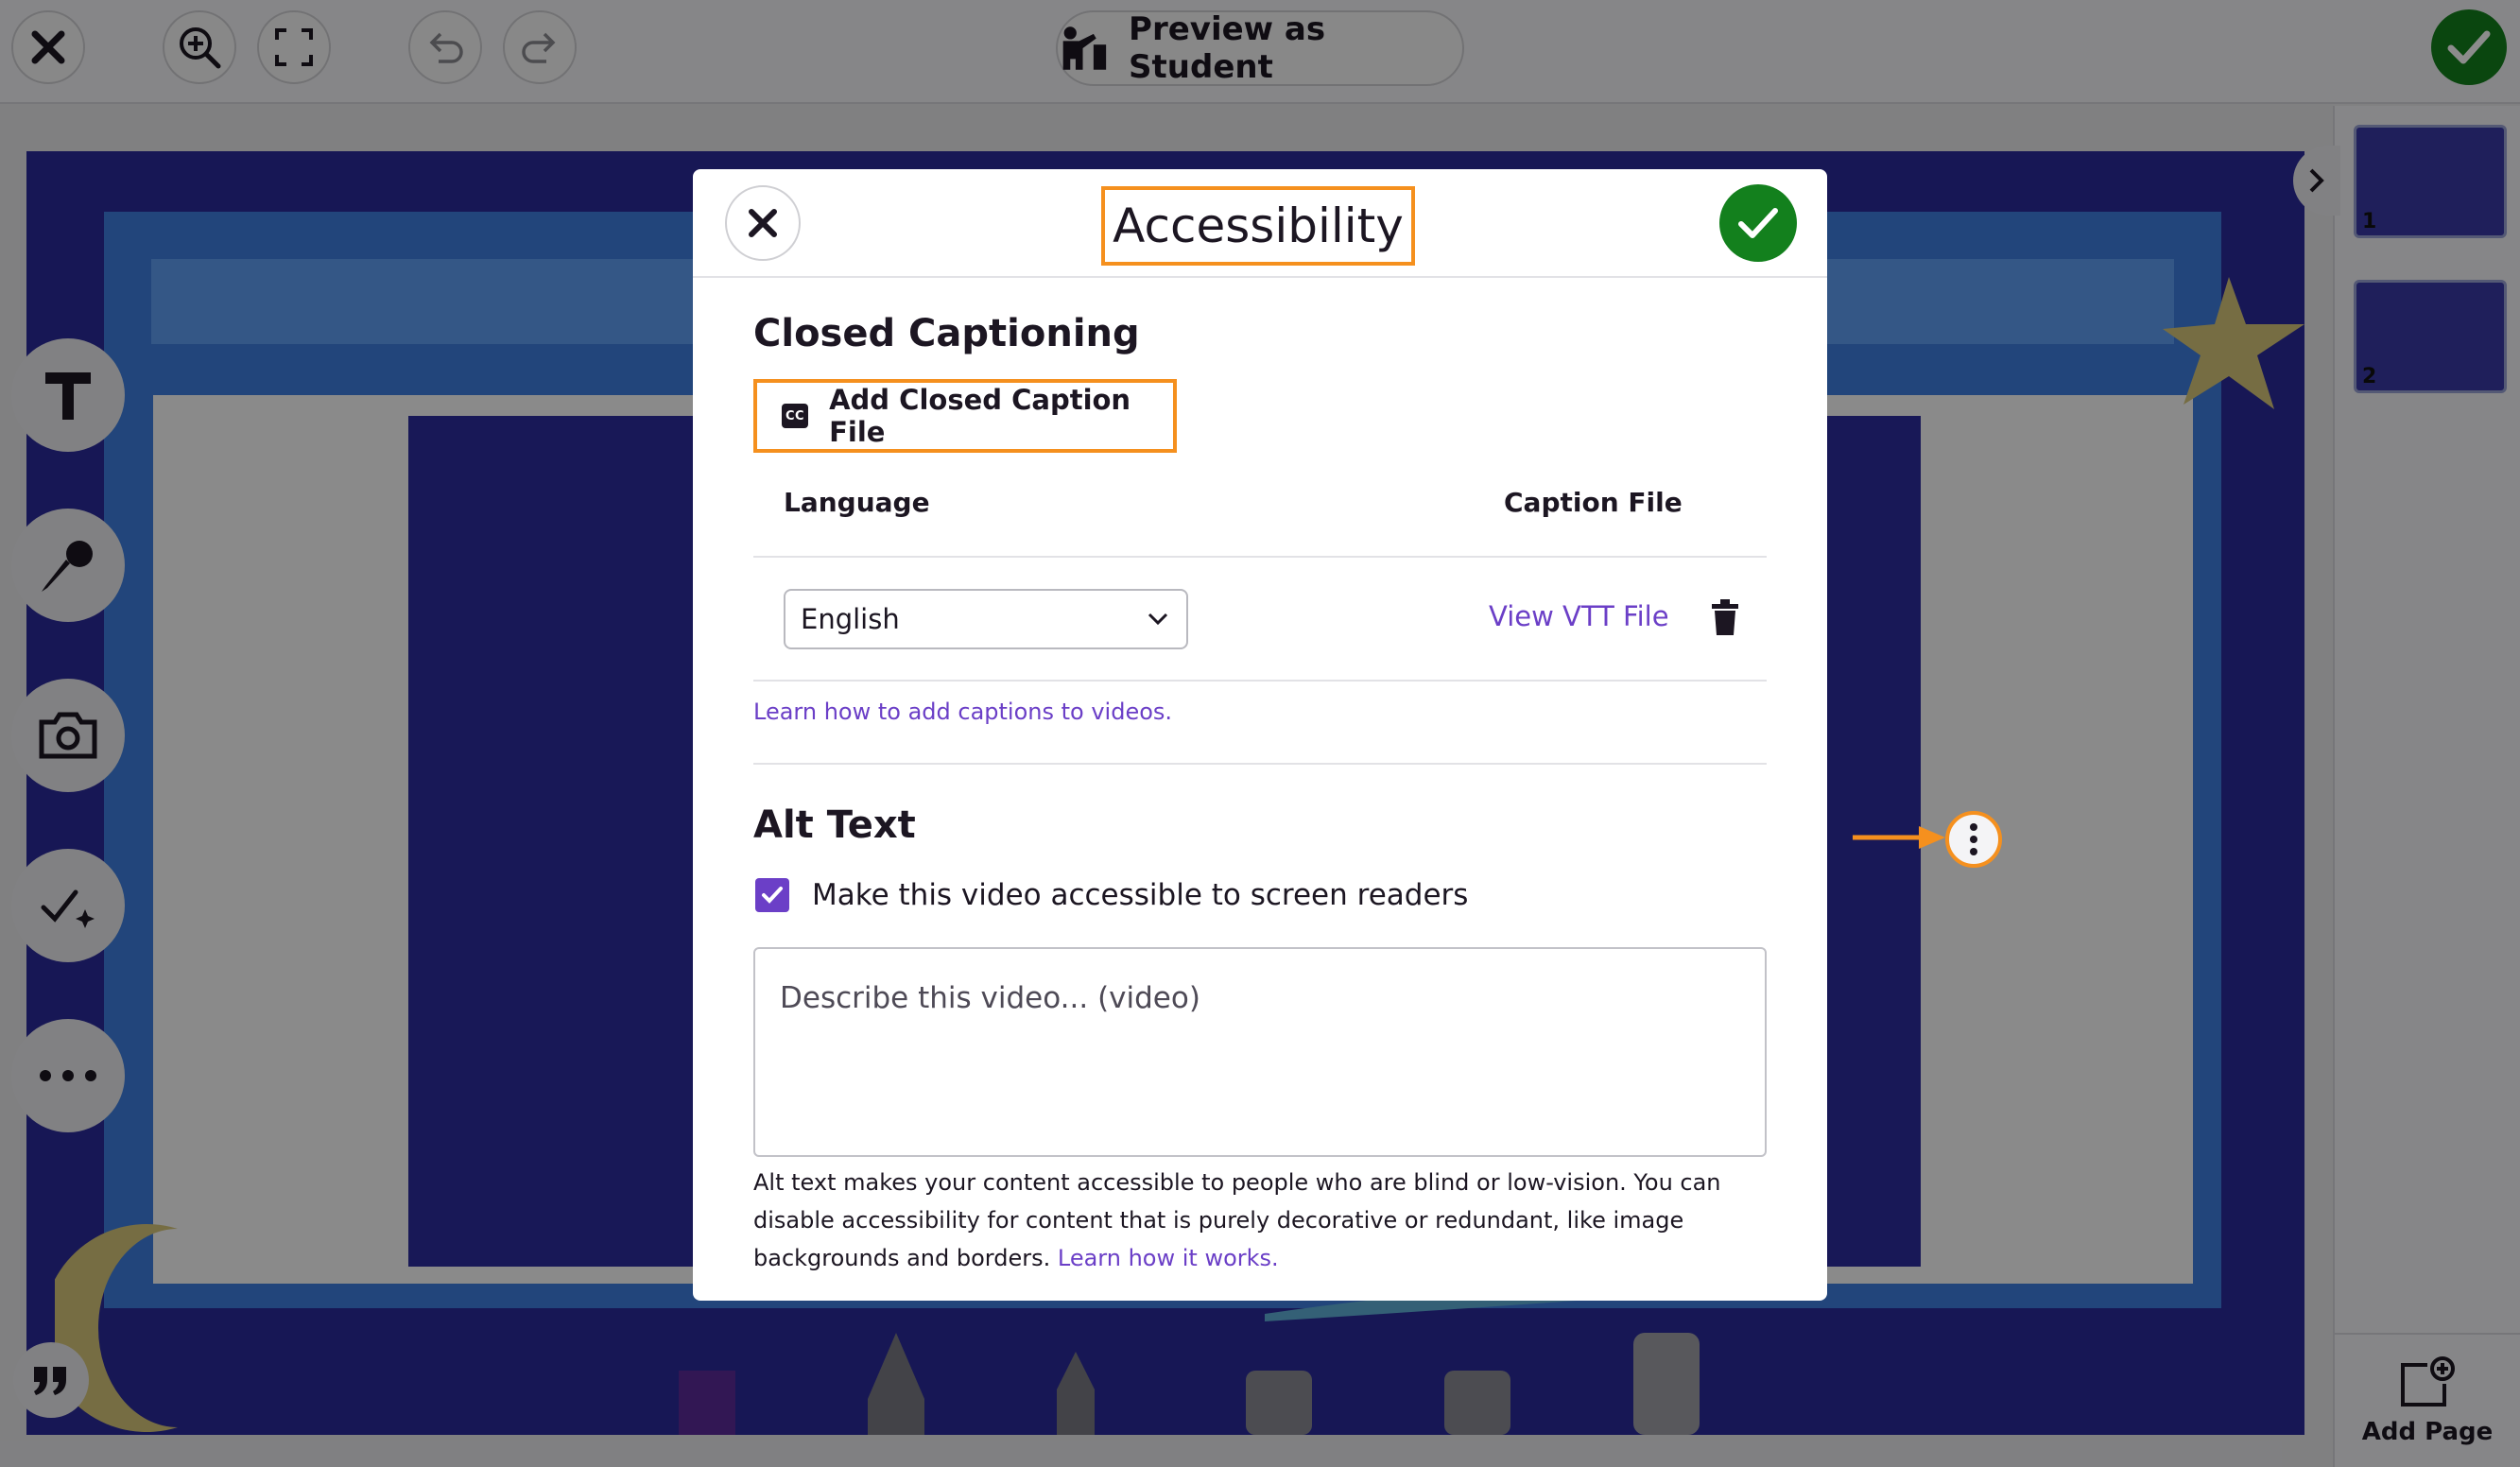 The height and width of the screenshot is (1467, 2520). I want to click on language-column-header: Language, so click(857, 502).